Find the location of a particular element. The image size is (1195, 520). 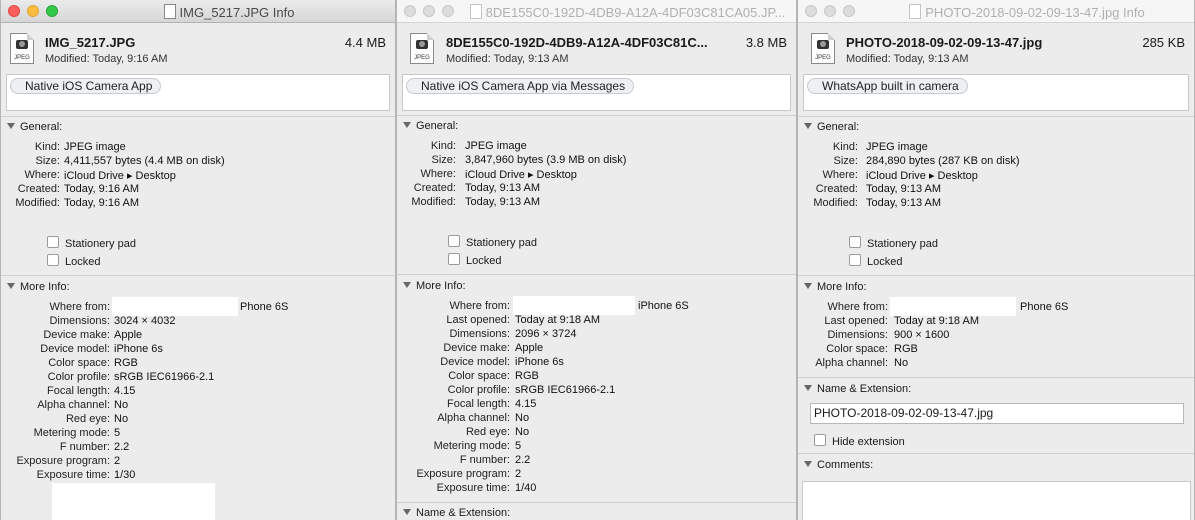

more-row-exposure-program: Exposure program: 2 is located at coordinates (596, 475).